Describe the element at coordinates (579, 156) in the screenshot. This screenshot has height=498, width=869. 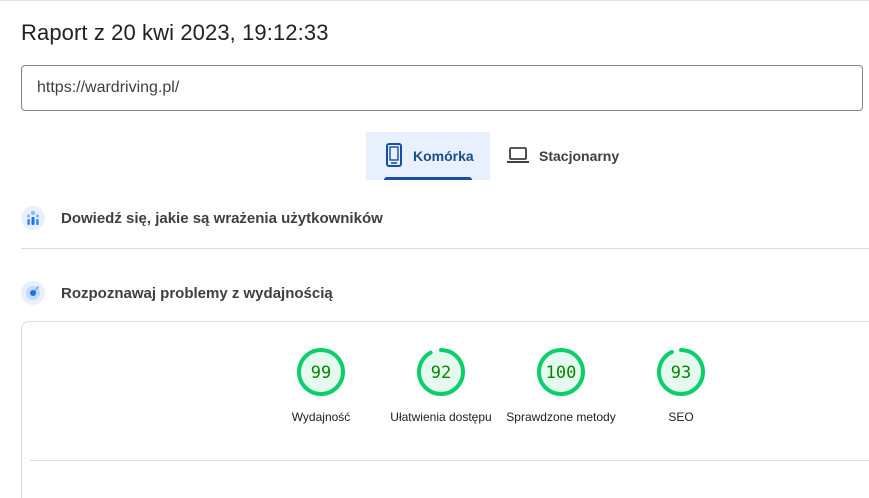
I see `tab-desktop-label: Stacjonarny` at that location.